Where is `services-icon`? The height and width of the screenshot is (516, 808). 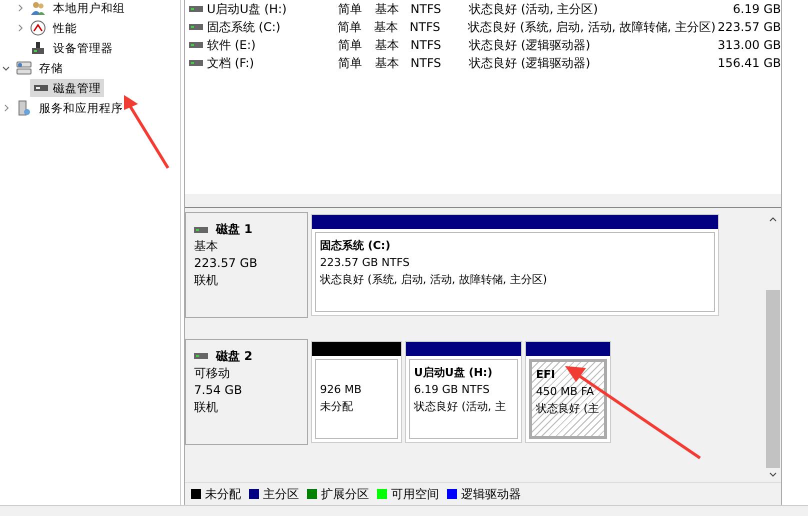 services-icon is located at coordinates (24, 108).